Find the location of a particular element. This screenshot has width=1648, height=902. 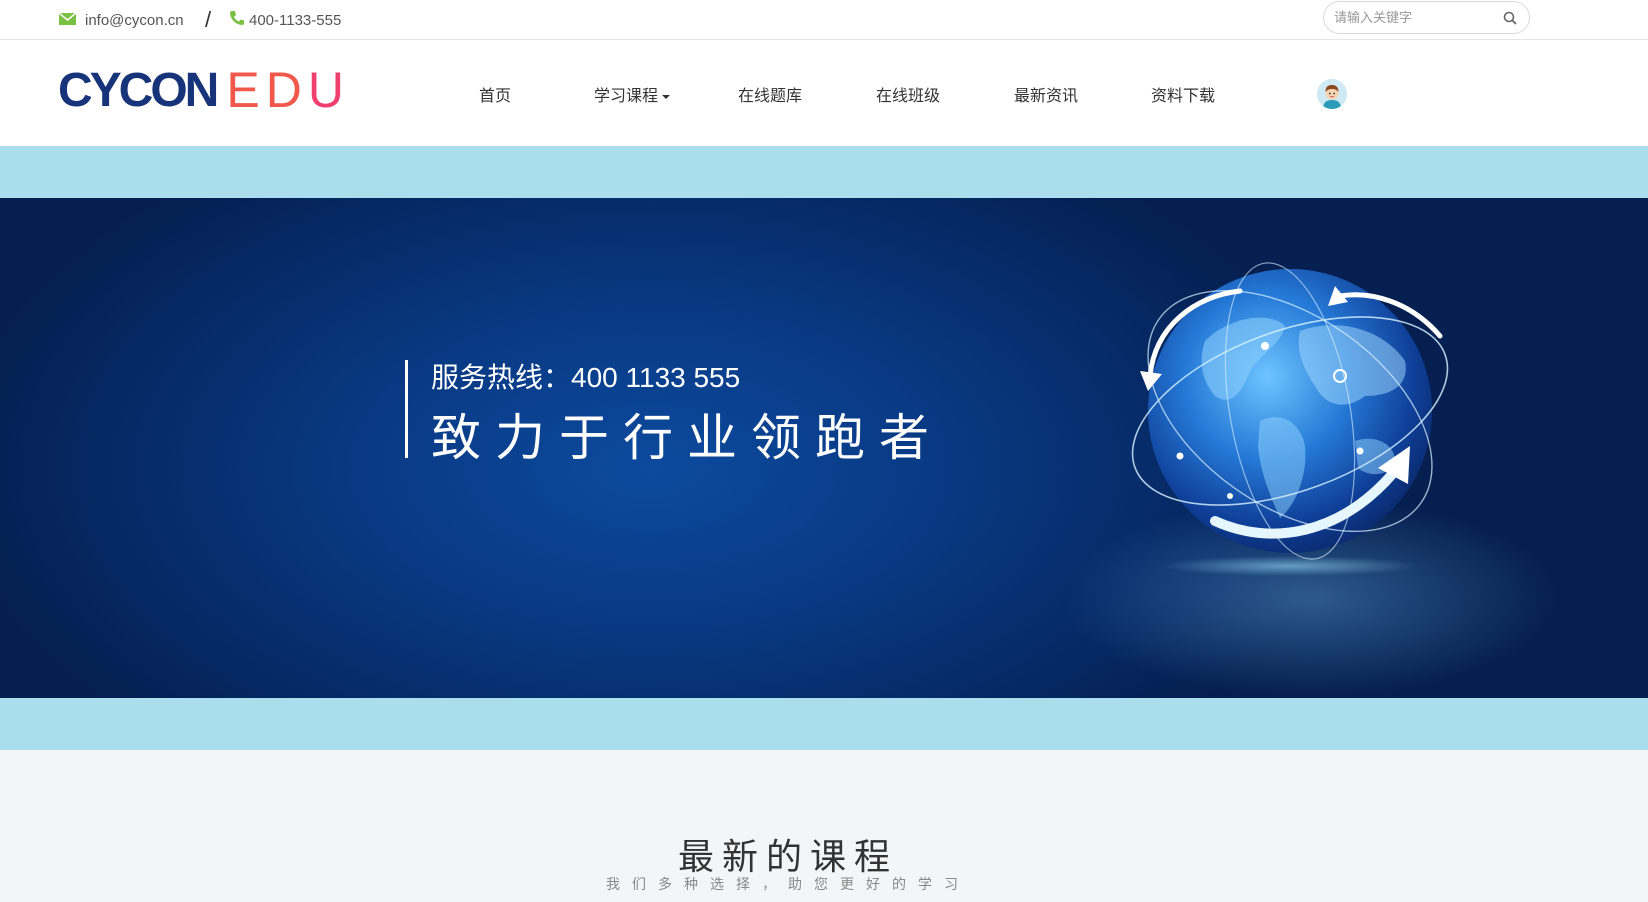

nav-downloads: 资料下载 is located at coordinates (1183, 94).